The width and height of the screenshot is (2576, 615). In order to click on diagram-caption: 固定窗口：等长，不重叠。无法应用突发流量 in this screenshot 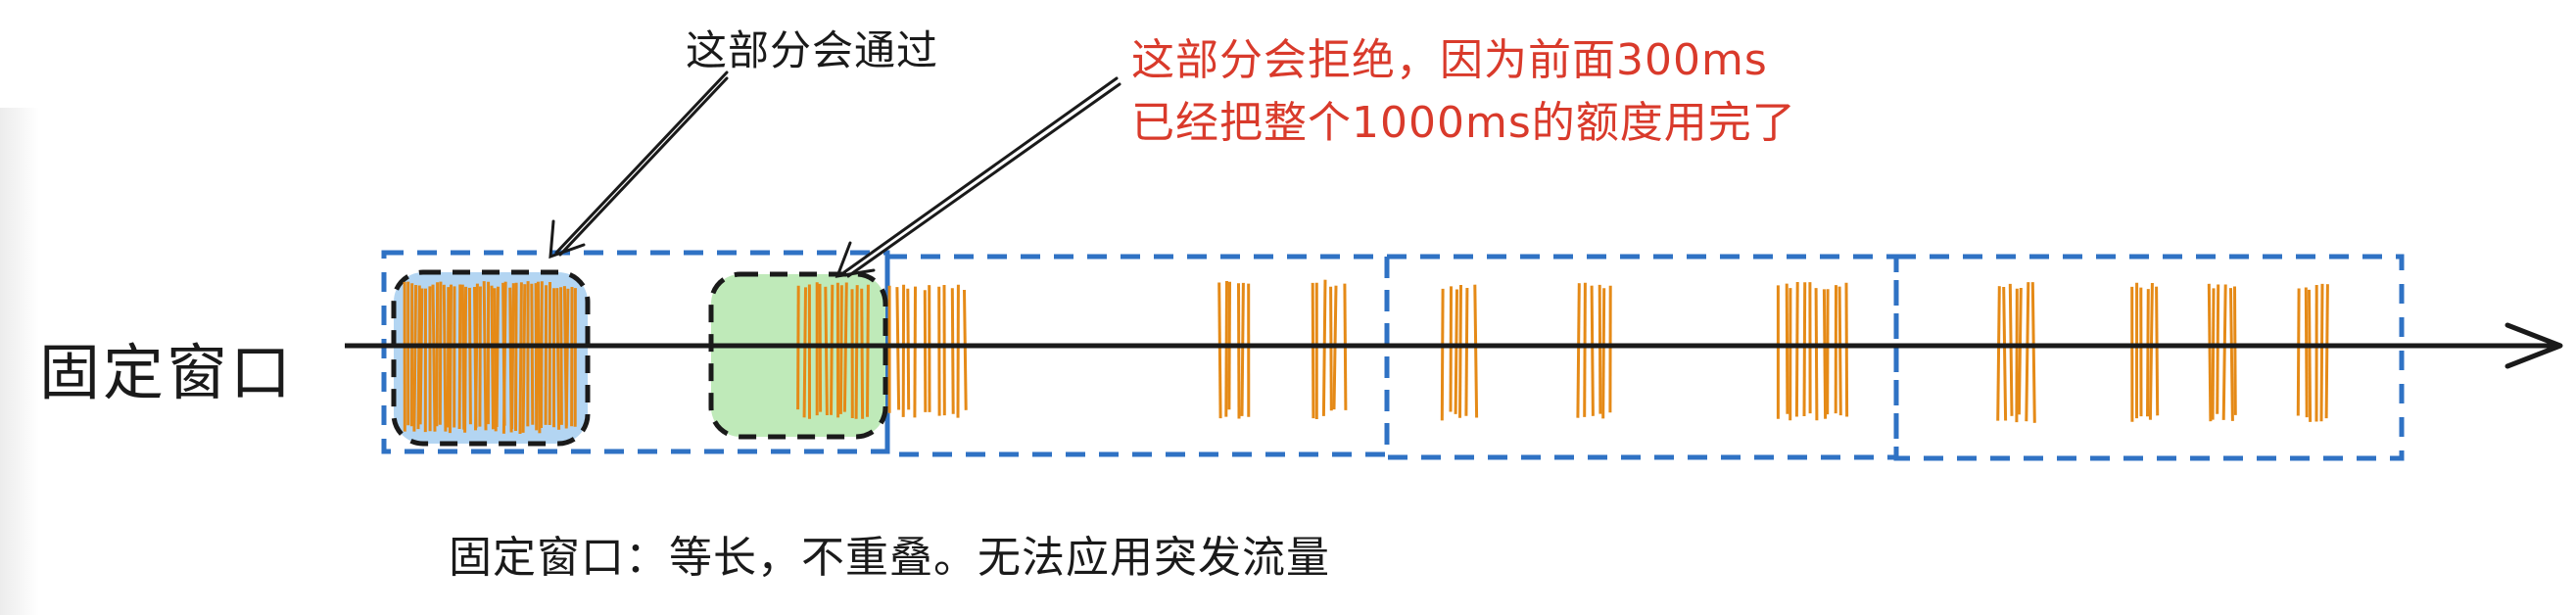, I will do `click(890, 558)`.